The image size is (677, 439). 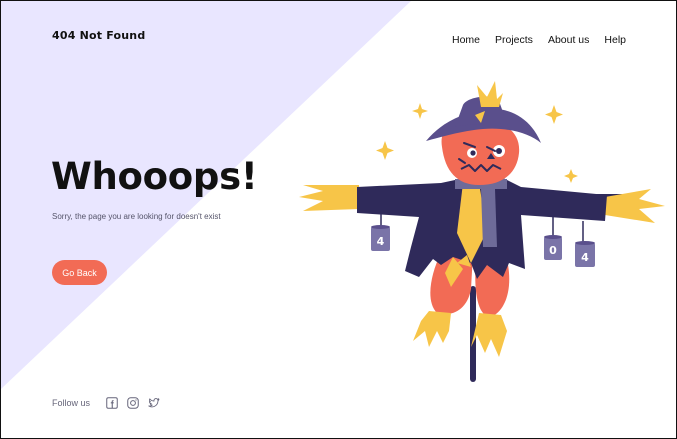 I want to click on straw-left-hand, so click(x=329, y=198).